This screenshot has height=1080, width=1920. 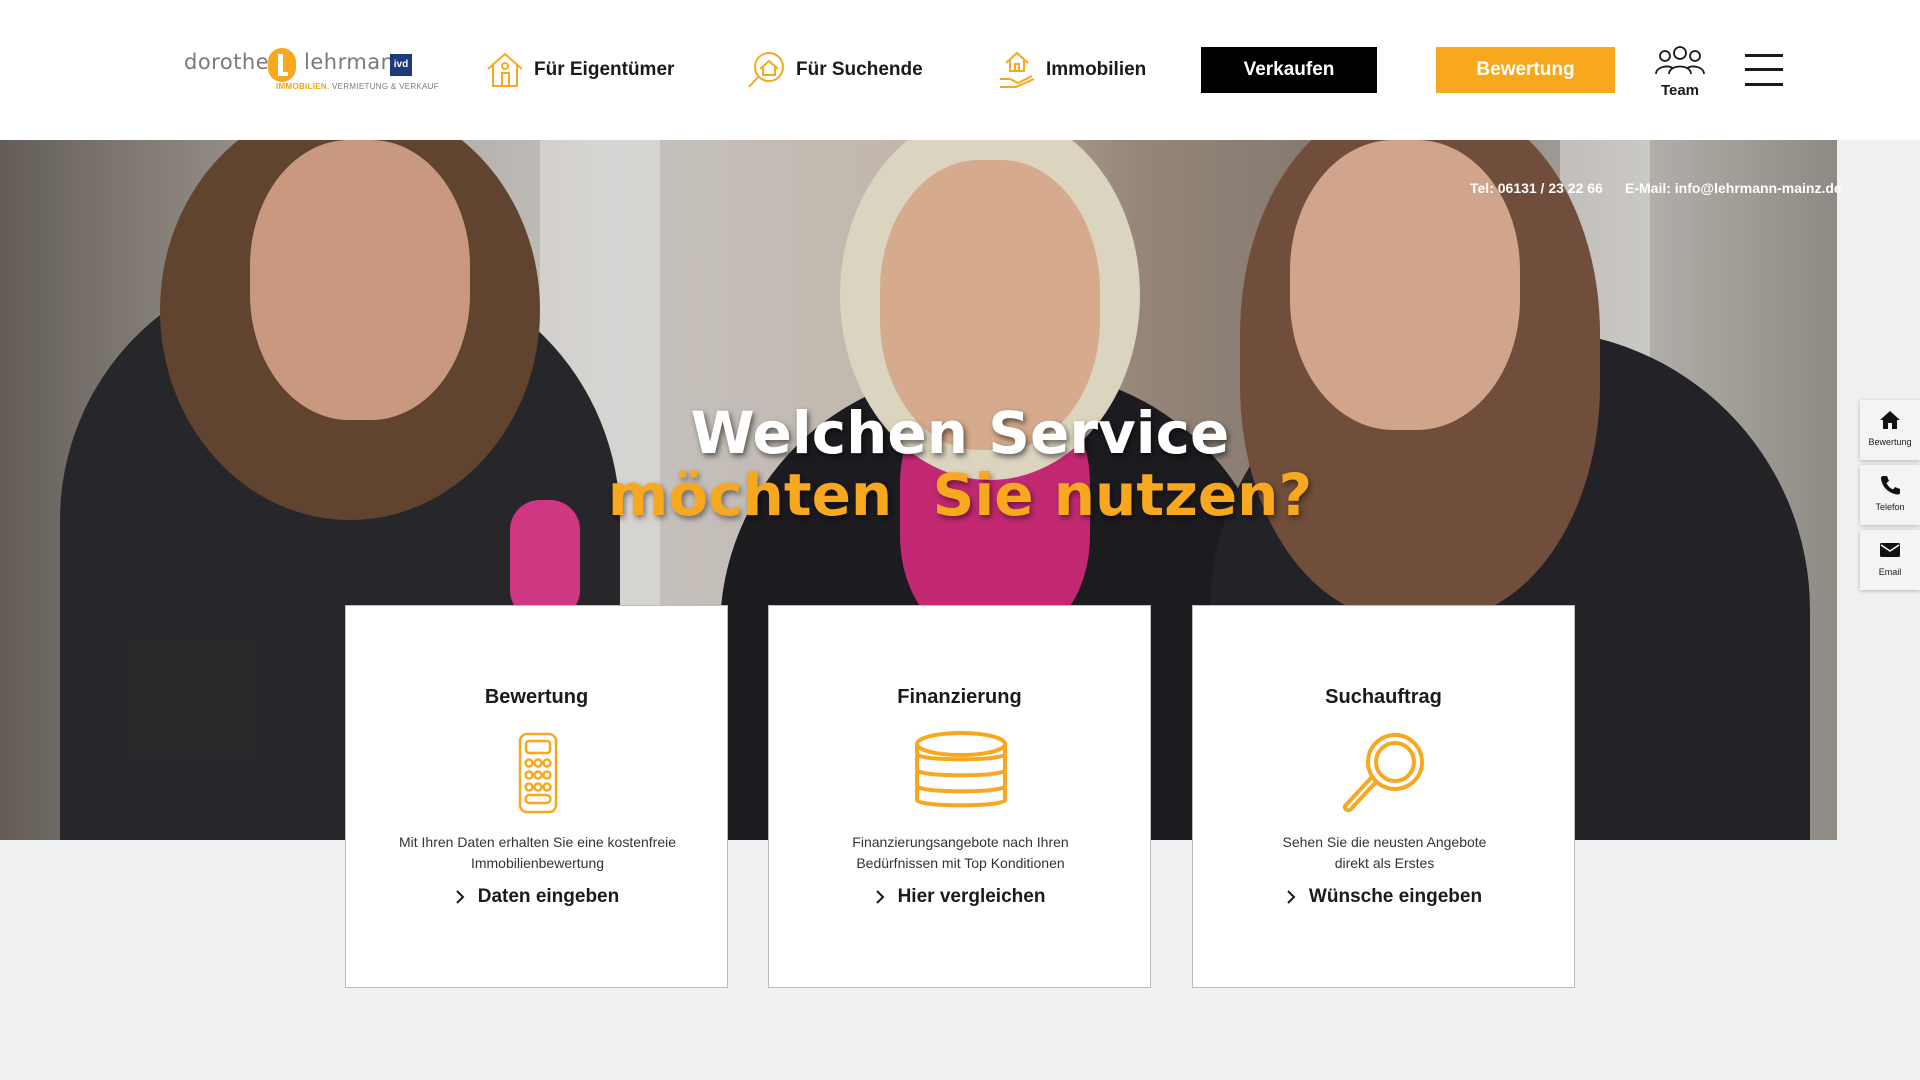 What do you see at coordinates (604, 69) in the screenshot?
I see `nav-owners-label: Für Eigentümer` at bounding box center [604, 69].